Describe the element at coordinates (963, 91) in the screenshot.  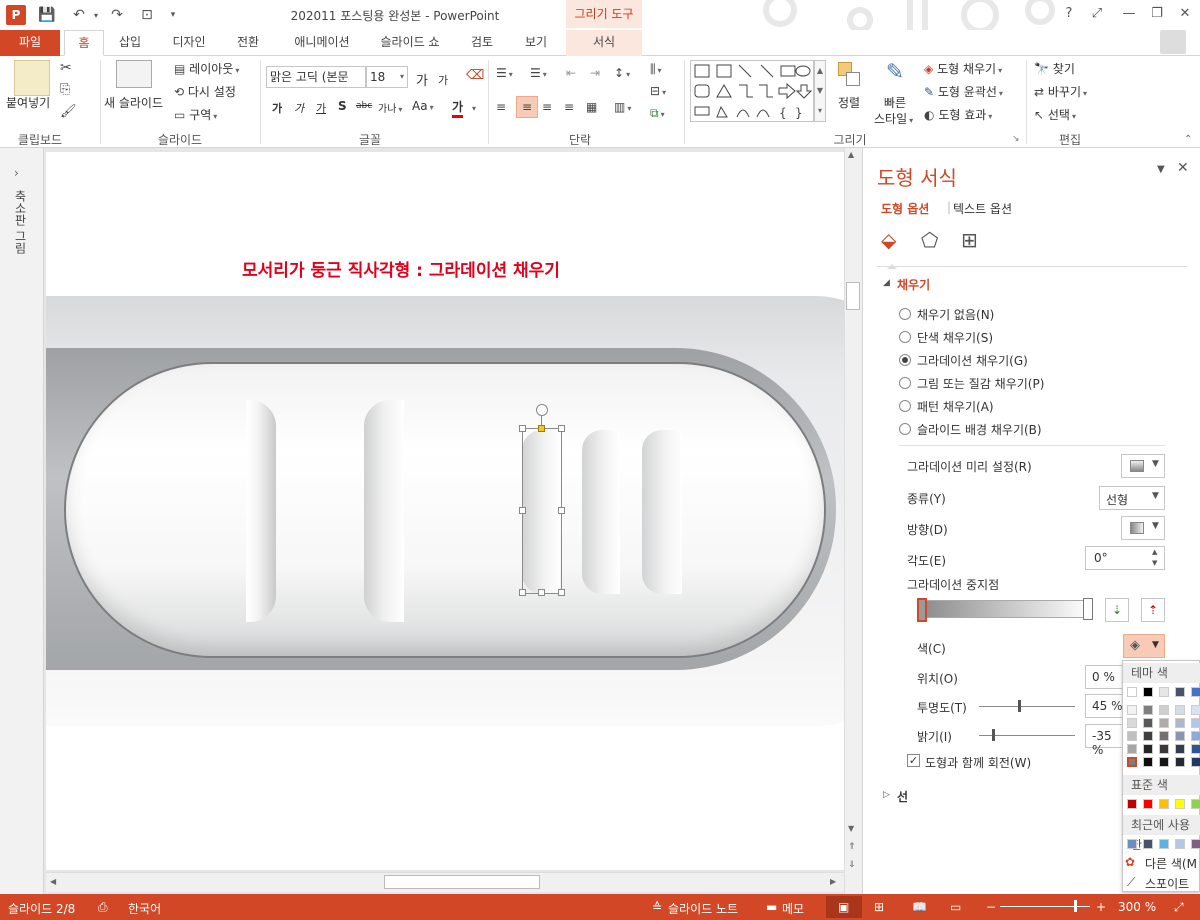
I see `shape-outline-button: ✎ 도형 윤곽선 ▾` at that location.